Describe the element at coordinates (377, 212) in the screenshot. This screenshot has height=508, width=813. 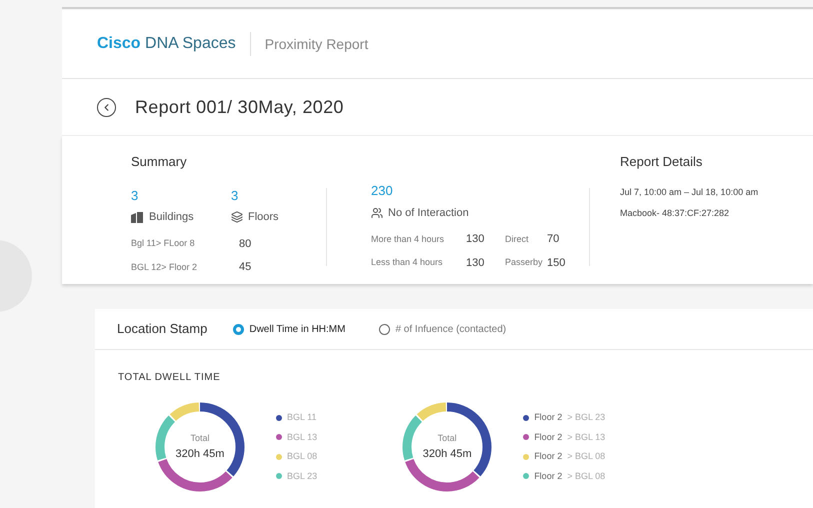
I see `people-icon` at that location.